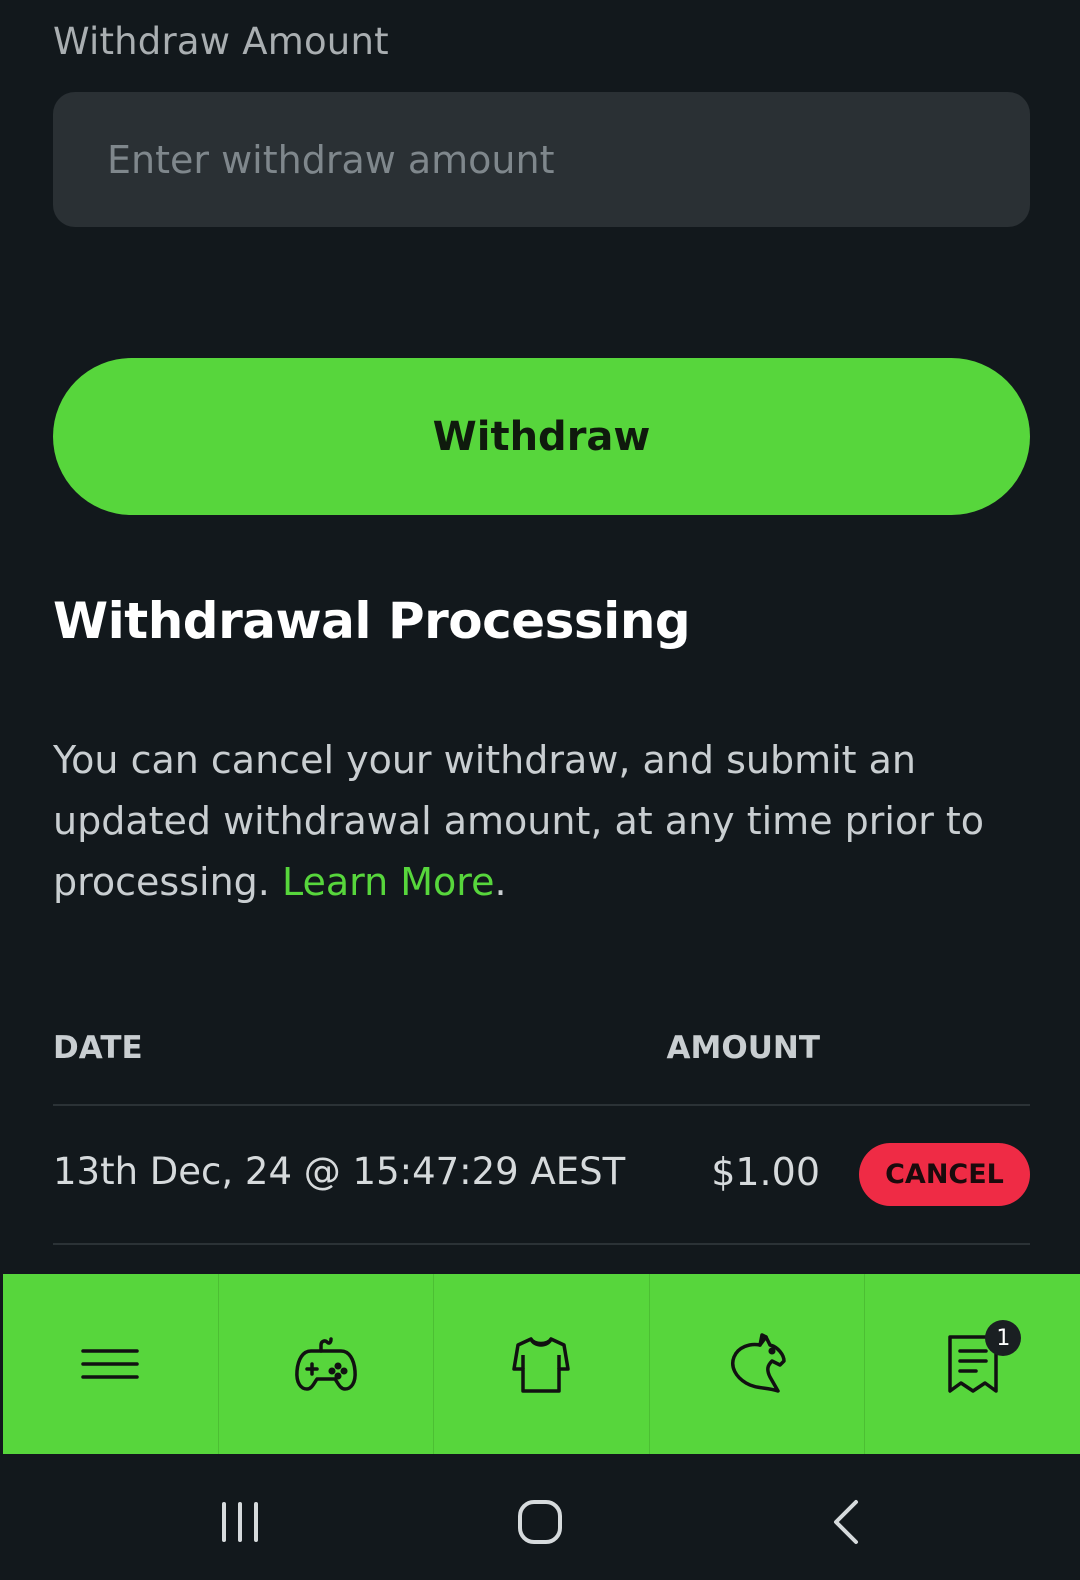  I want to click on horse-icon, so click(758, 1363).